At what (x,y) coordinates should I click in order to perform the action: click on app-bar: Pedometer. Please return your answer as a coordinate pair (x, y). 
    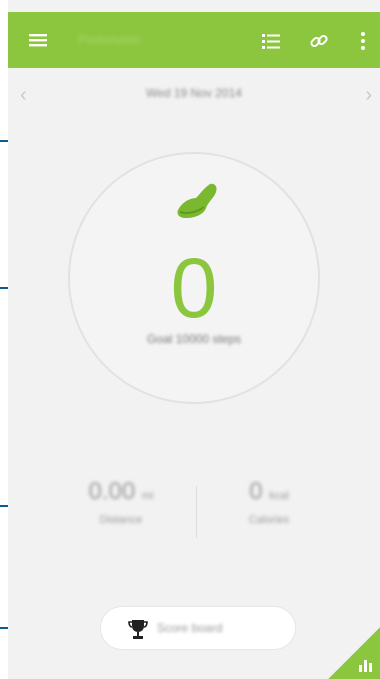
    Looking at the image, I should click on (194, 40).